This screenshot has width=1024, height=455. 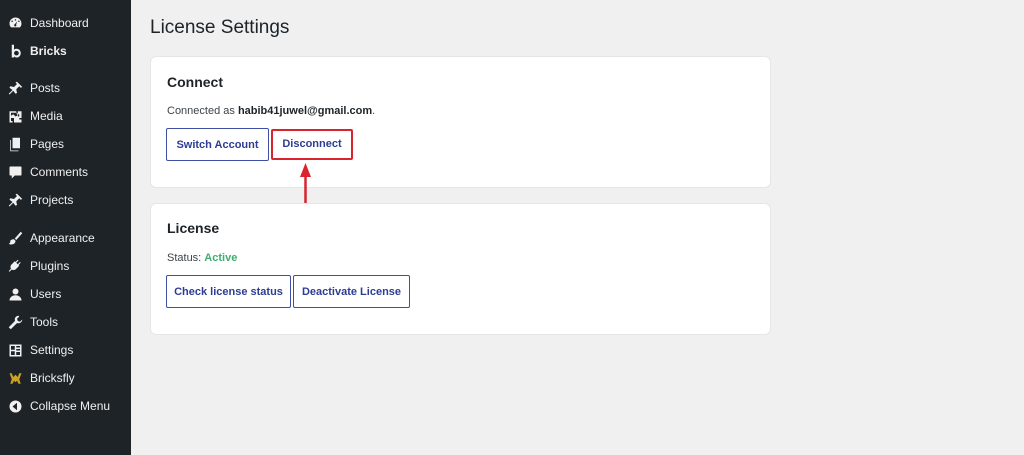 I want to click on sidebar-item-label: Comments, so click(x=59, y=172).